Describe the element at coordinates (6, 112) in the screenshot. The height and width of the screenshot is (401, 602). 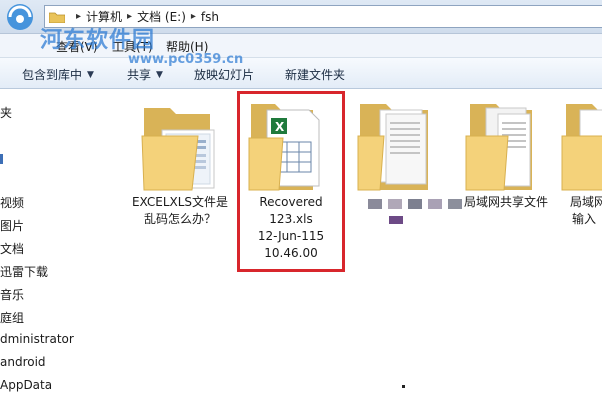
I see `nav-item-favorites: 夹` at that location.